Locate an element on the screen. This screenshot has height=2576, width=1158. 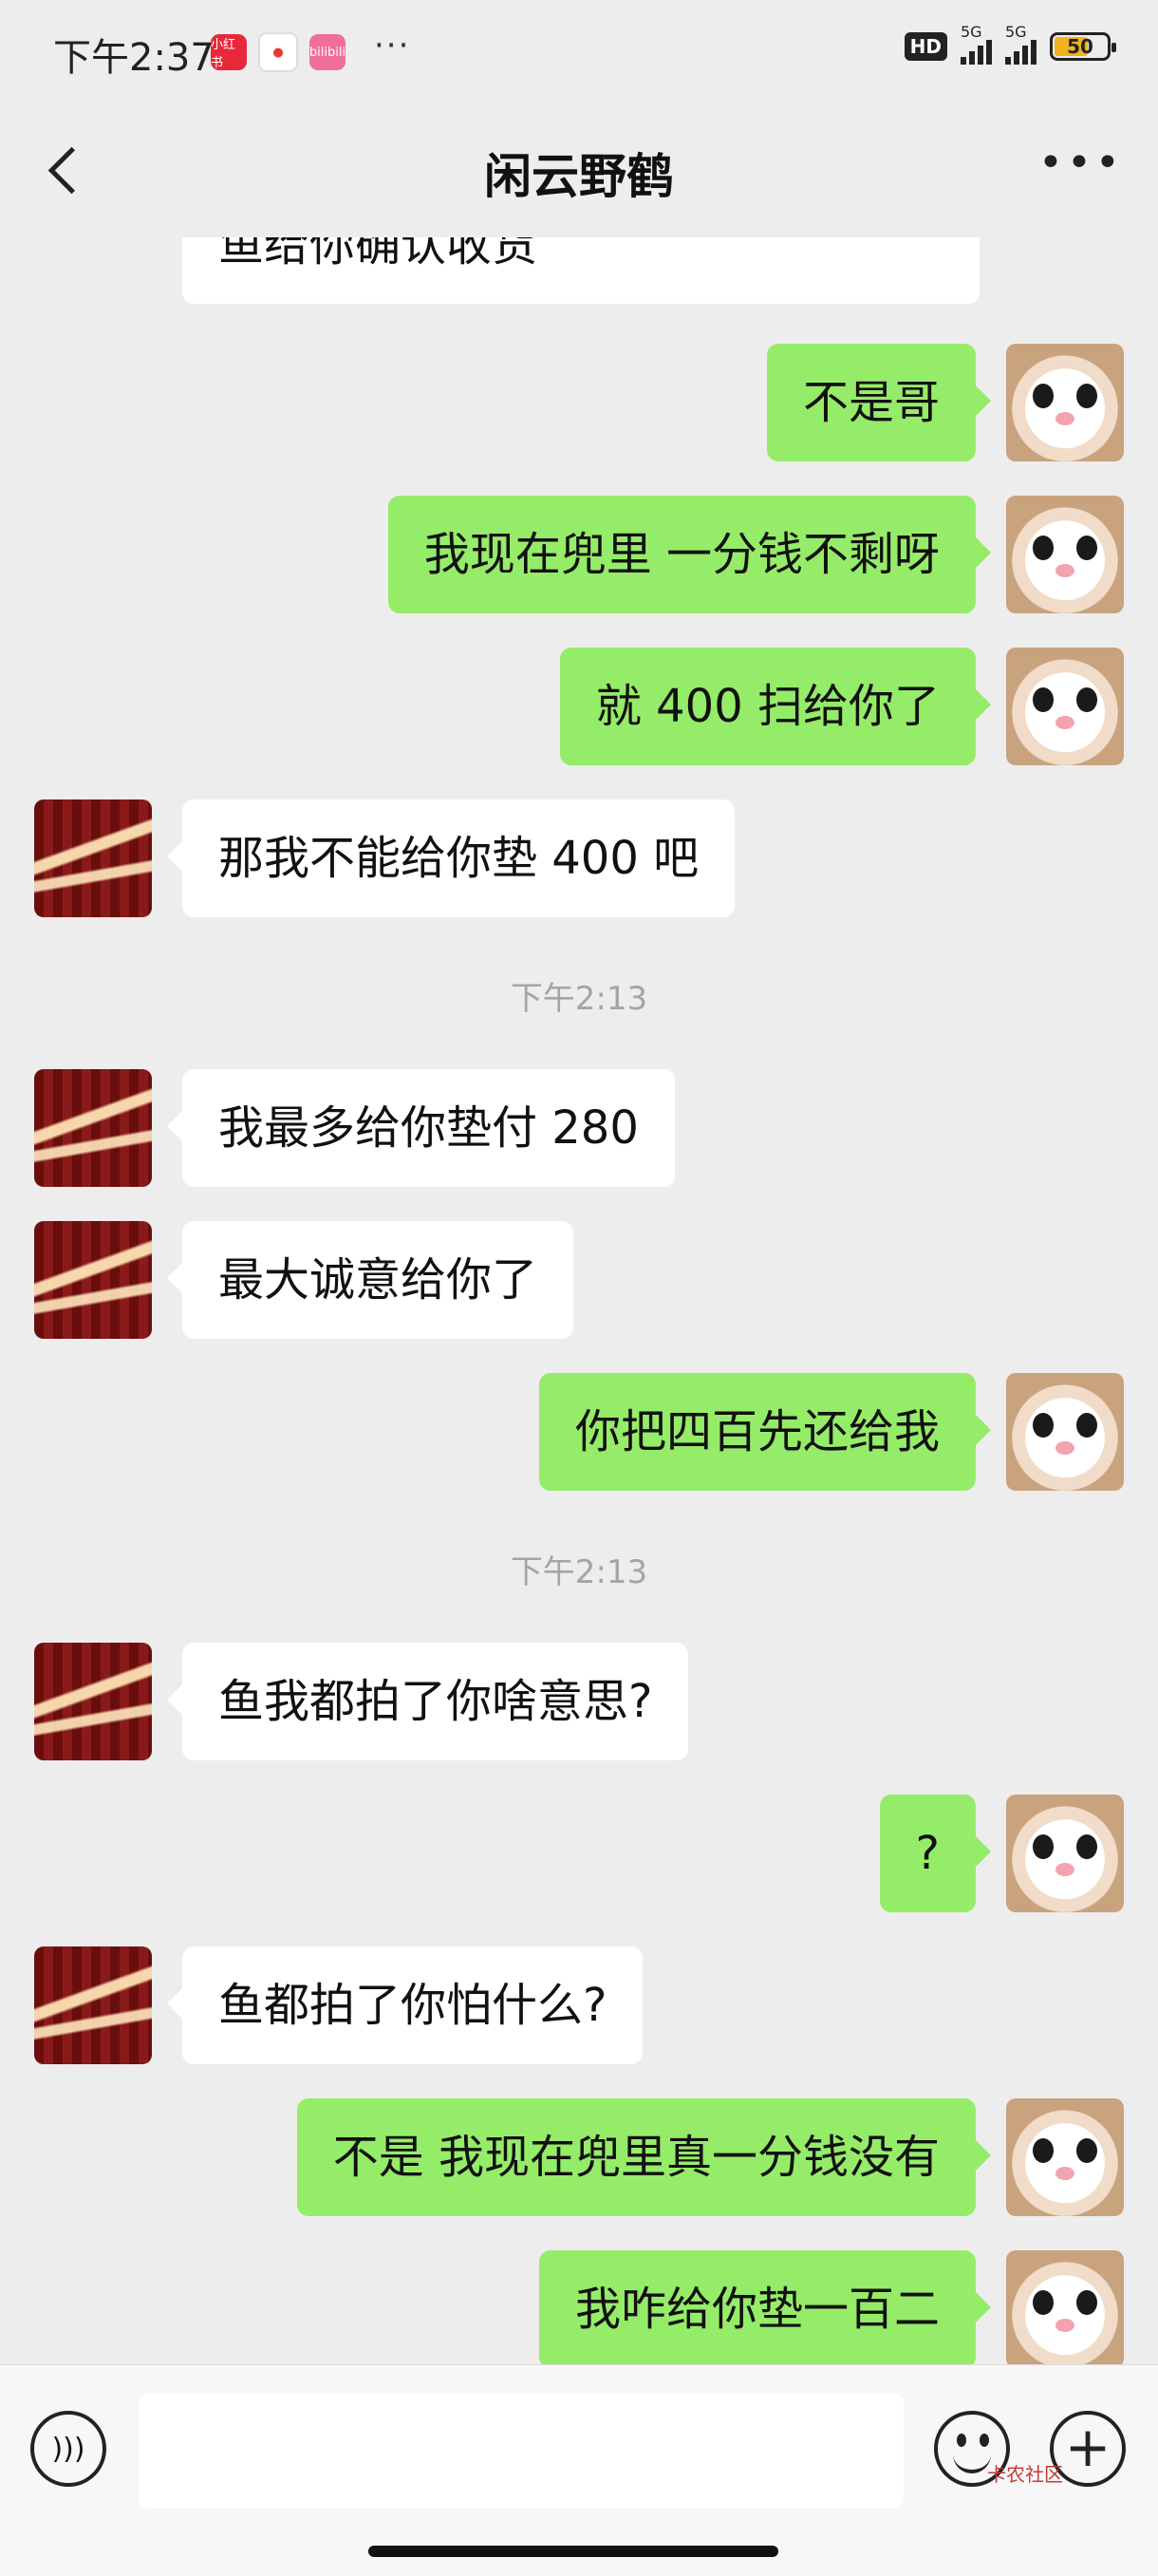
message-bubble-outgoing: 就 400 扫给你了 is located at coordinates (775, 706).